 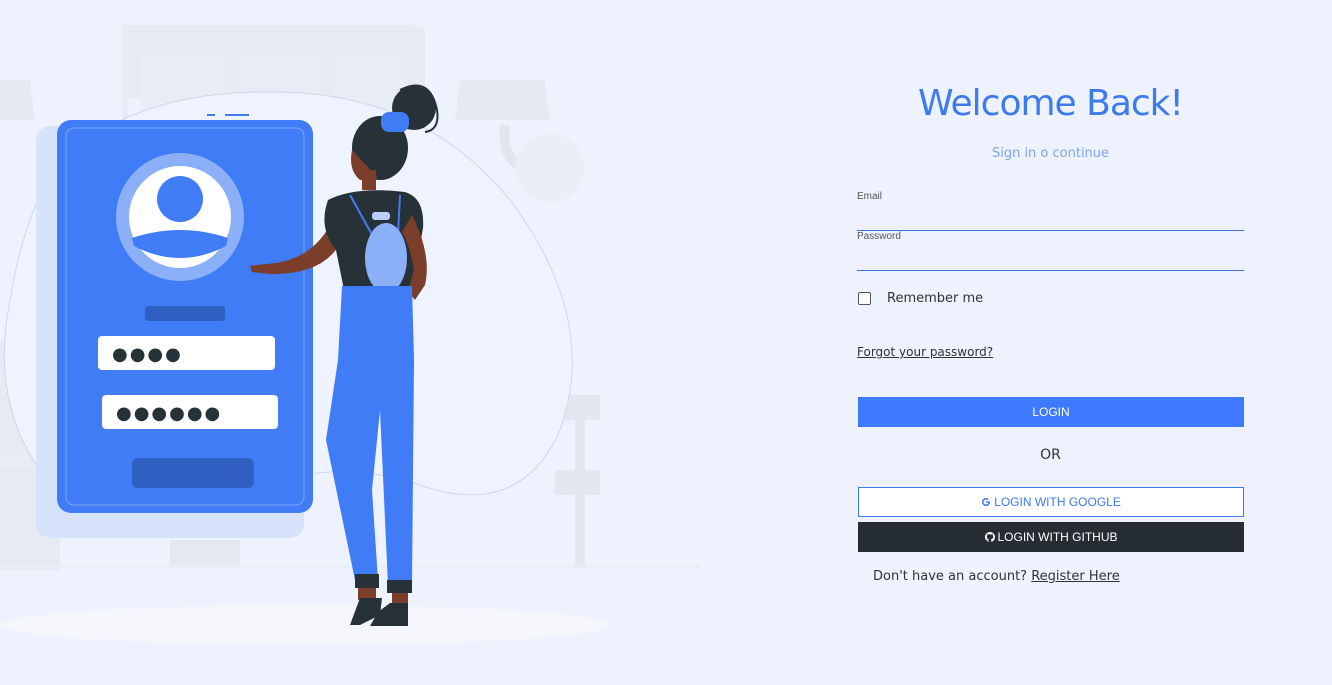 What do you see at coordinates (1050, 219) in the screenshot?
I see `email-field` at bounding box center [1050, 219].